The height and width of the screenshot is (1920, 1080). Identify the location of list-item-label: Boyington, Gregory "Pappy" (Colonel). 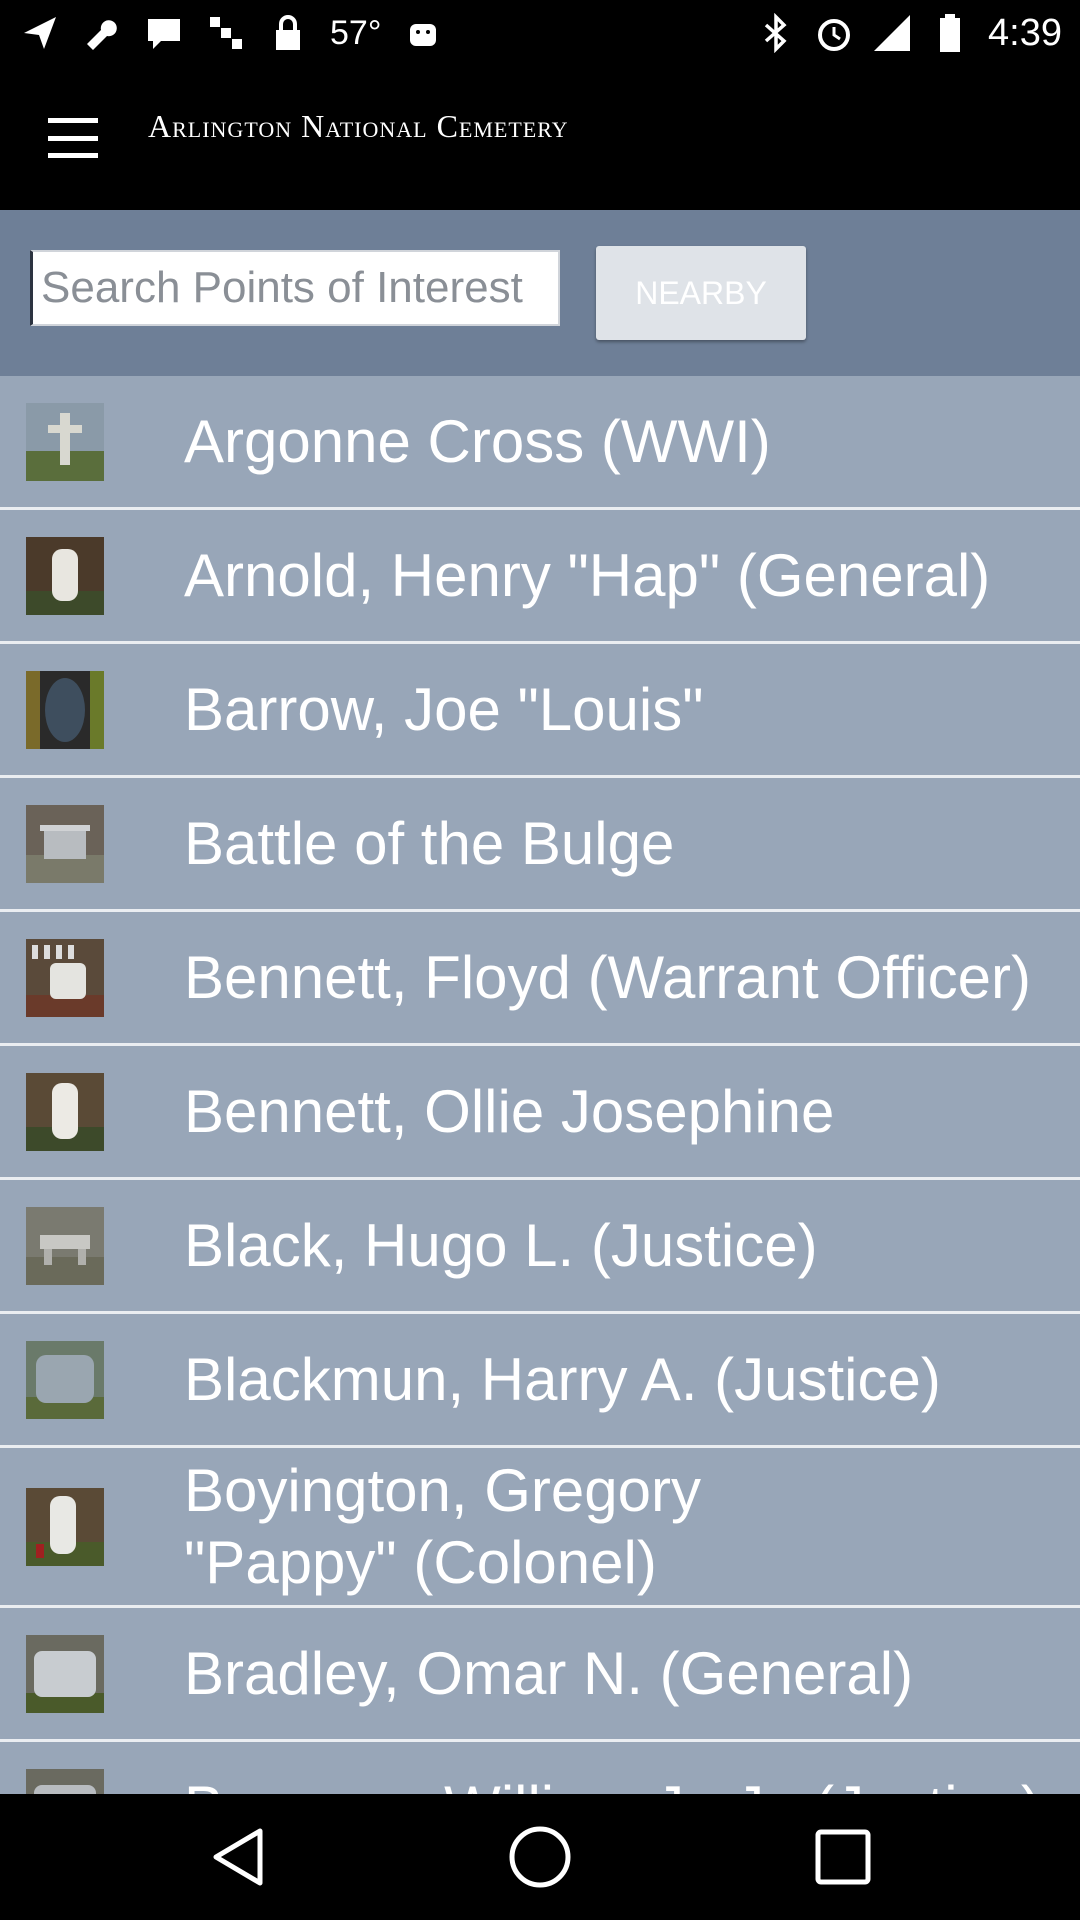
(442, 1526).